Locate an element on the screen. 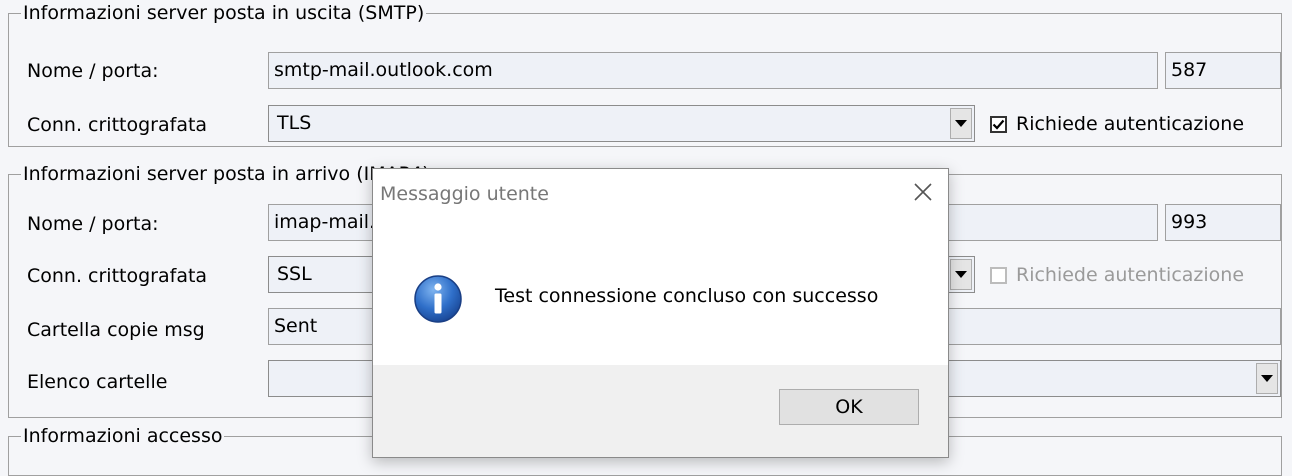 This screenshot has width=1292, height=476. imap-auth-label: Richiede autenticazione is located at coordinates (1130, 275).